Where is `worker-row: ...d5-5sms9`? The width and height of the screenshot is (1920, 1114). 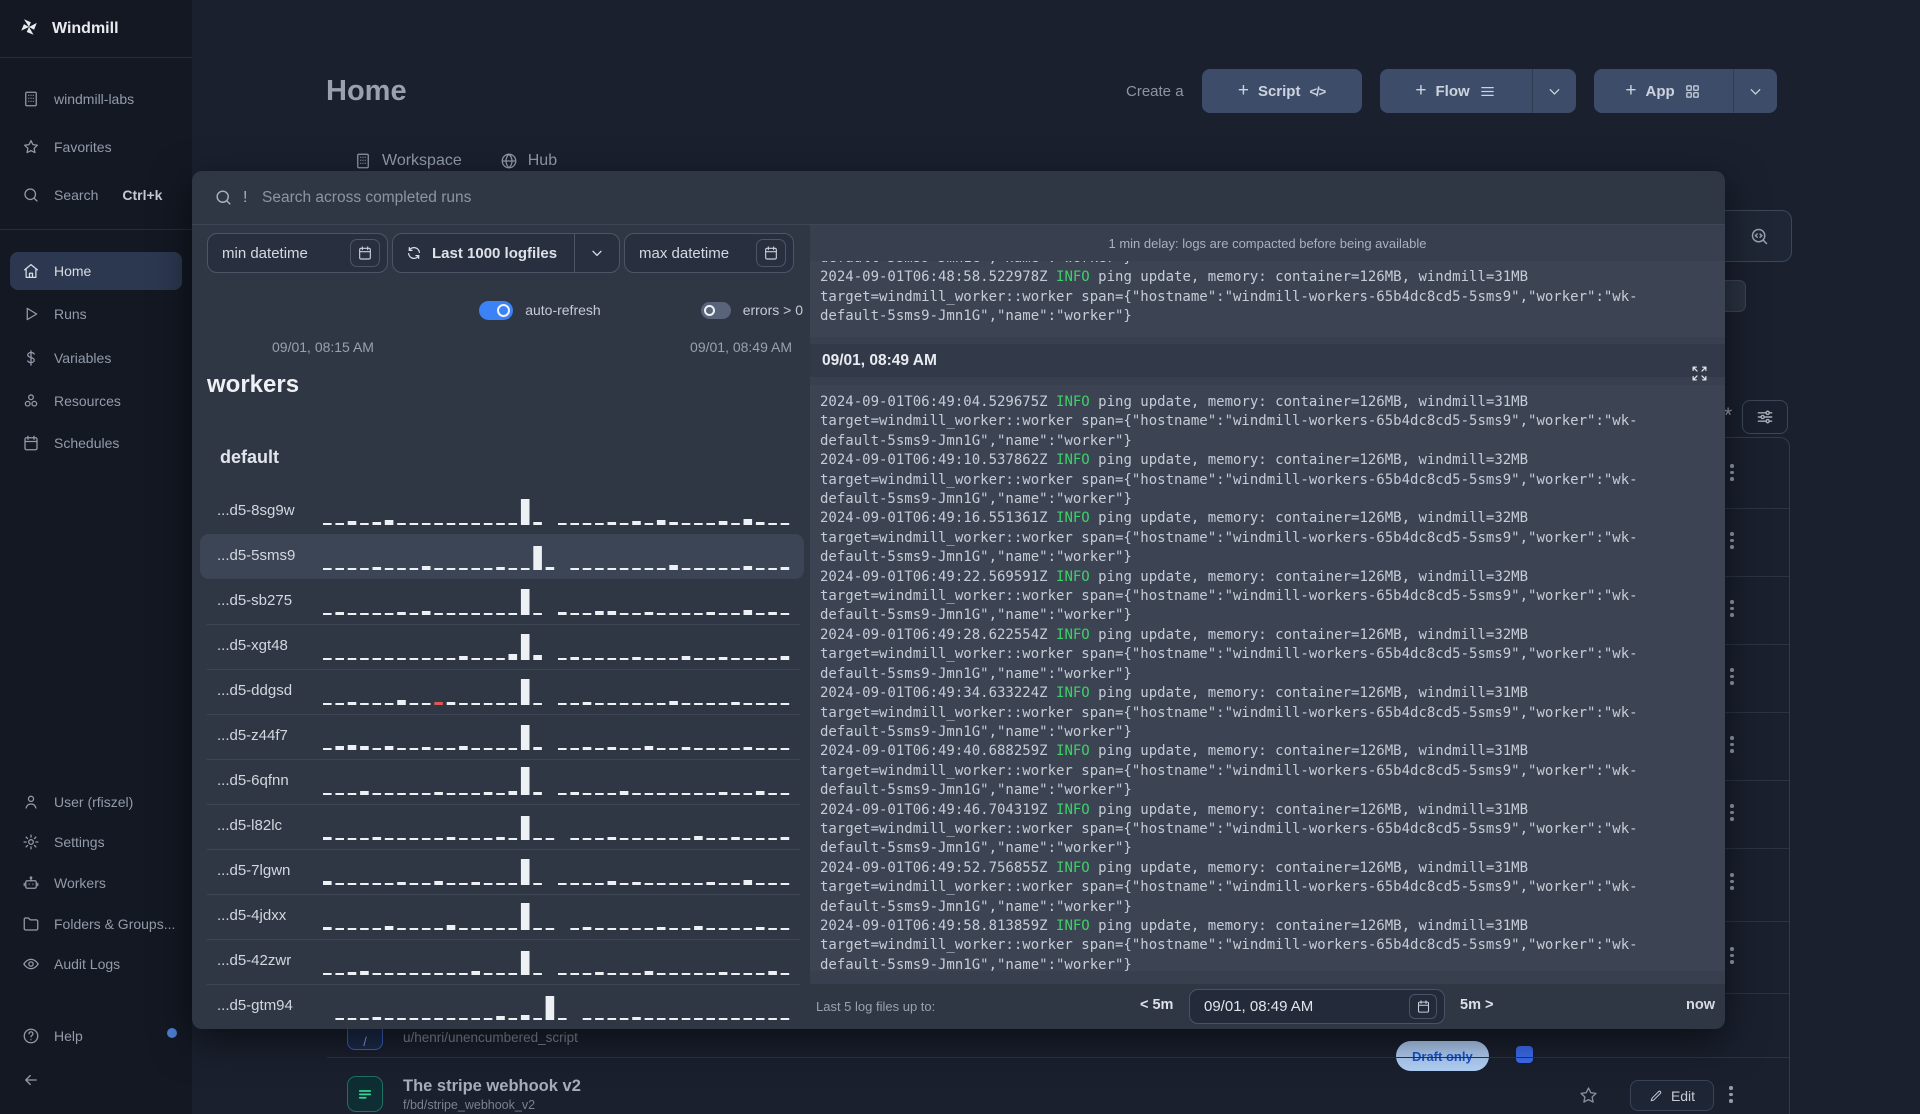
worker-row: ...d5-5sms9 is located at coordinates (502, 556).